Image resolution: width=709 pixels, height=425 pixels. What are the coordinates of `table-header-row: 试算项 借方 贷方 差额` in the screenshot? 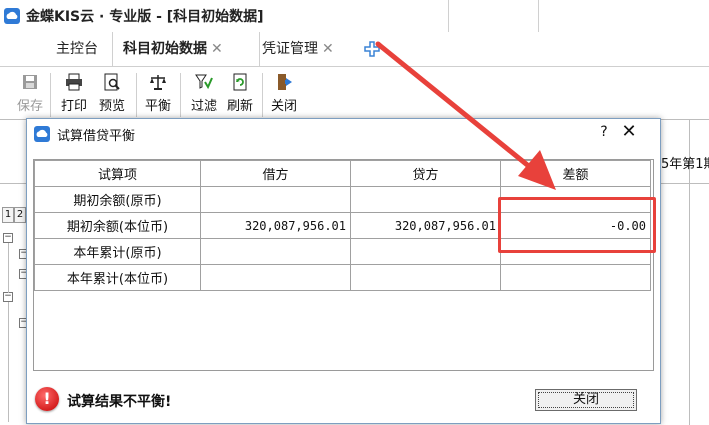 It's located at (342, 173).